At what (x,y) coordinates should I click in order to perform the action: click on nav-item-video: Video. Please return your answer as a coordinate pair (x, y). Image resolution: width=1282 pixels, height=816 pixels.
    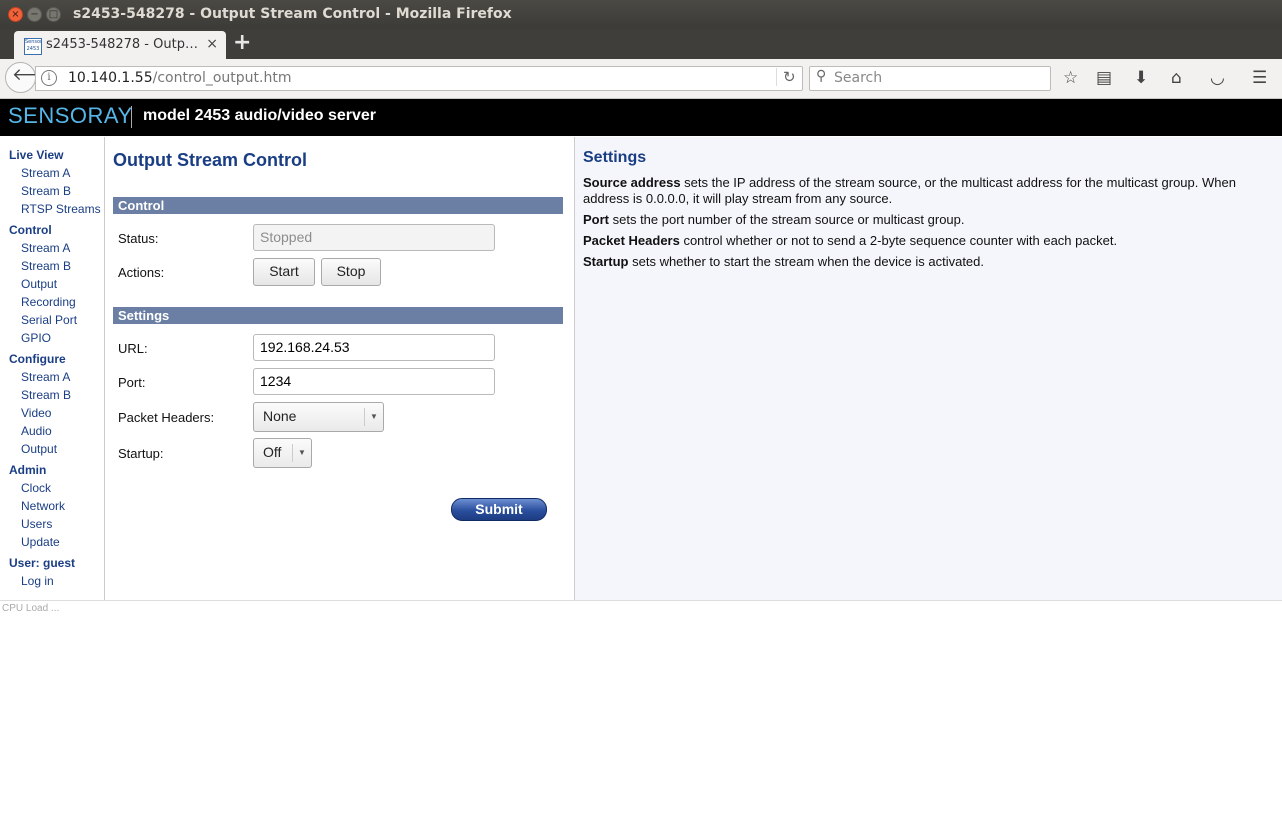
    Looking at the image, I should click on (36, 413).